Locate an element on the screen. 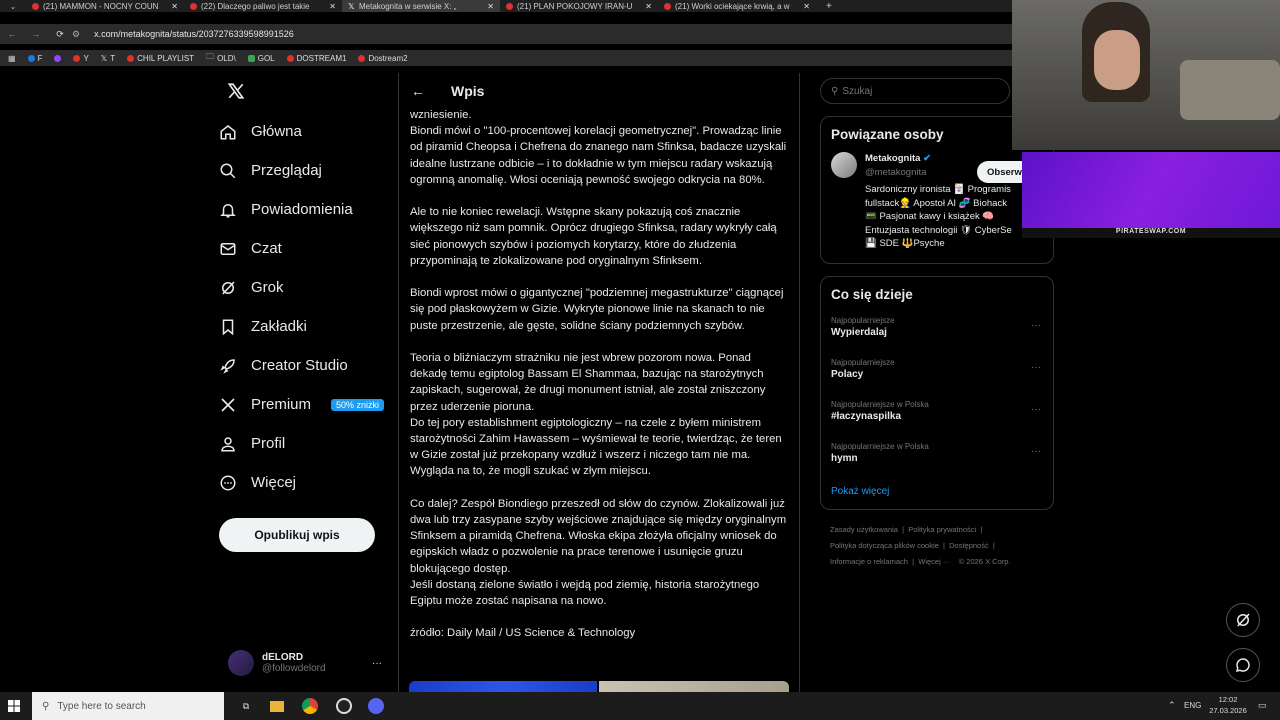 Image resolution: width=1280 pixels, height=720 pixels. more-circle-icon is located at coordinates (228, 482).